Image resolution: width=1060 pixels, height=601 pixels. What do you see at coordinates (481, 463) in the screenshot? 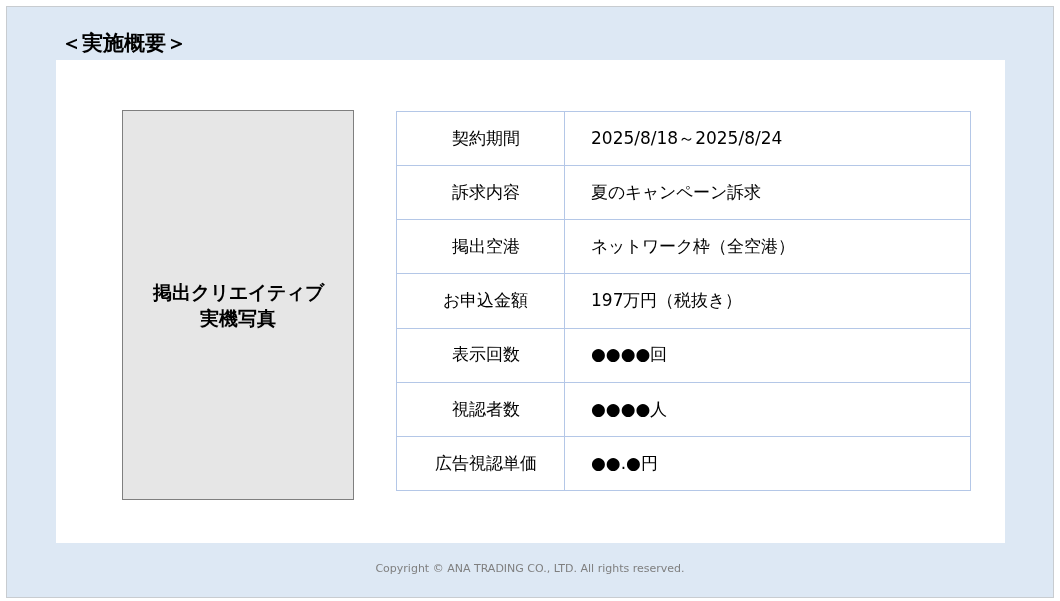
I see `label-cell: 広告視認単価` at bounding box center [481, 463].